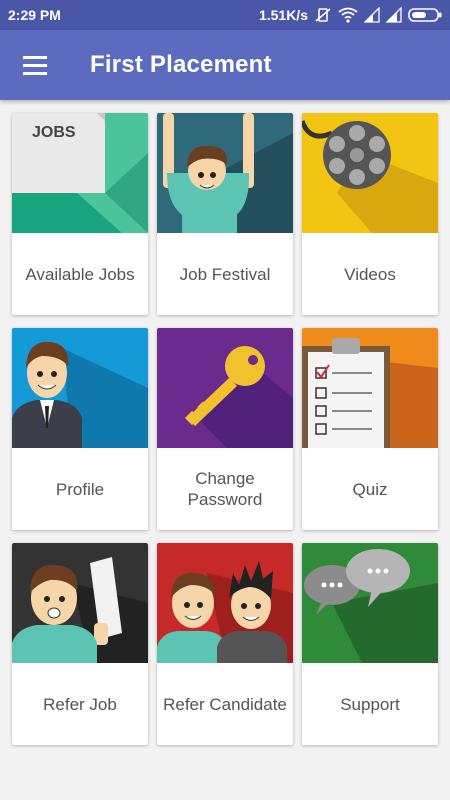  Describe the element at coordinates (370, 489) in the screenshot. I see `tile-label: Quiz` at that location.